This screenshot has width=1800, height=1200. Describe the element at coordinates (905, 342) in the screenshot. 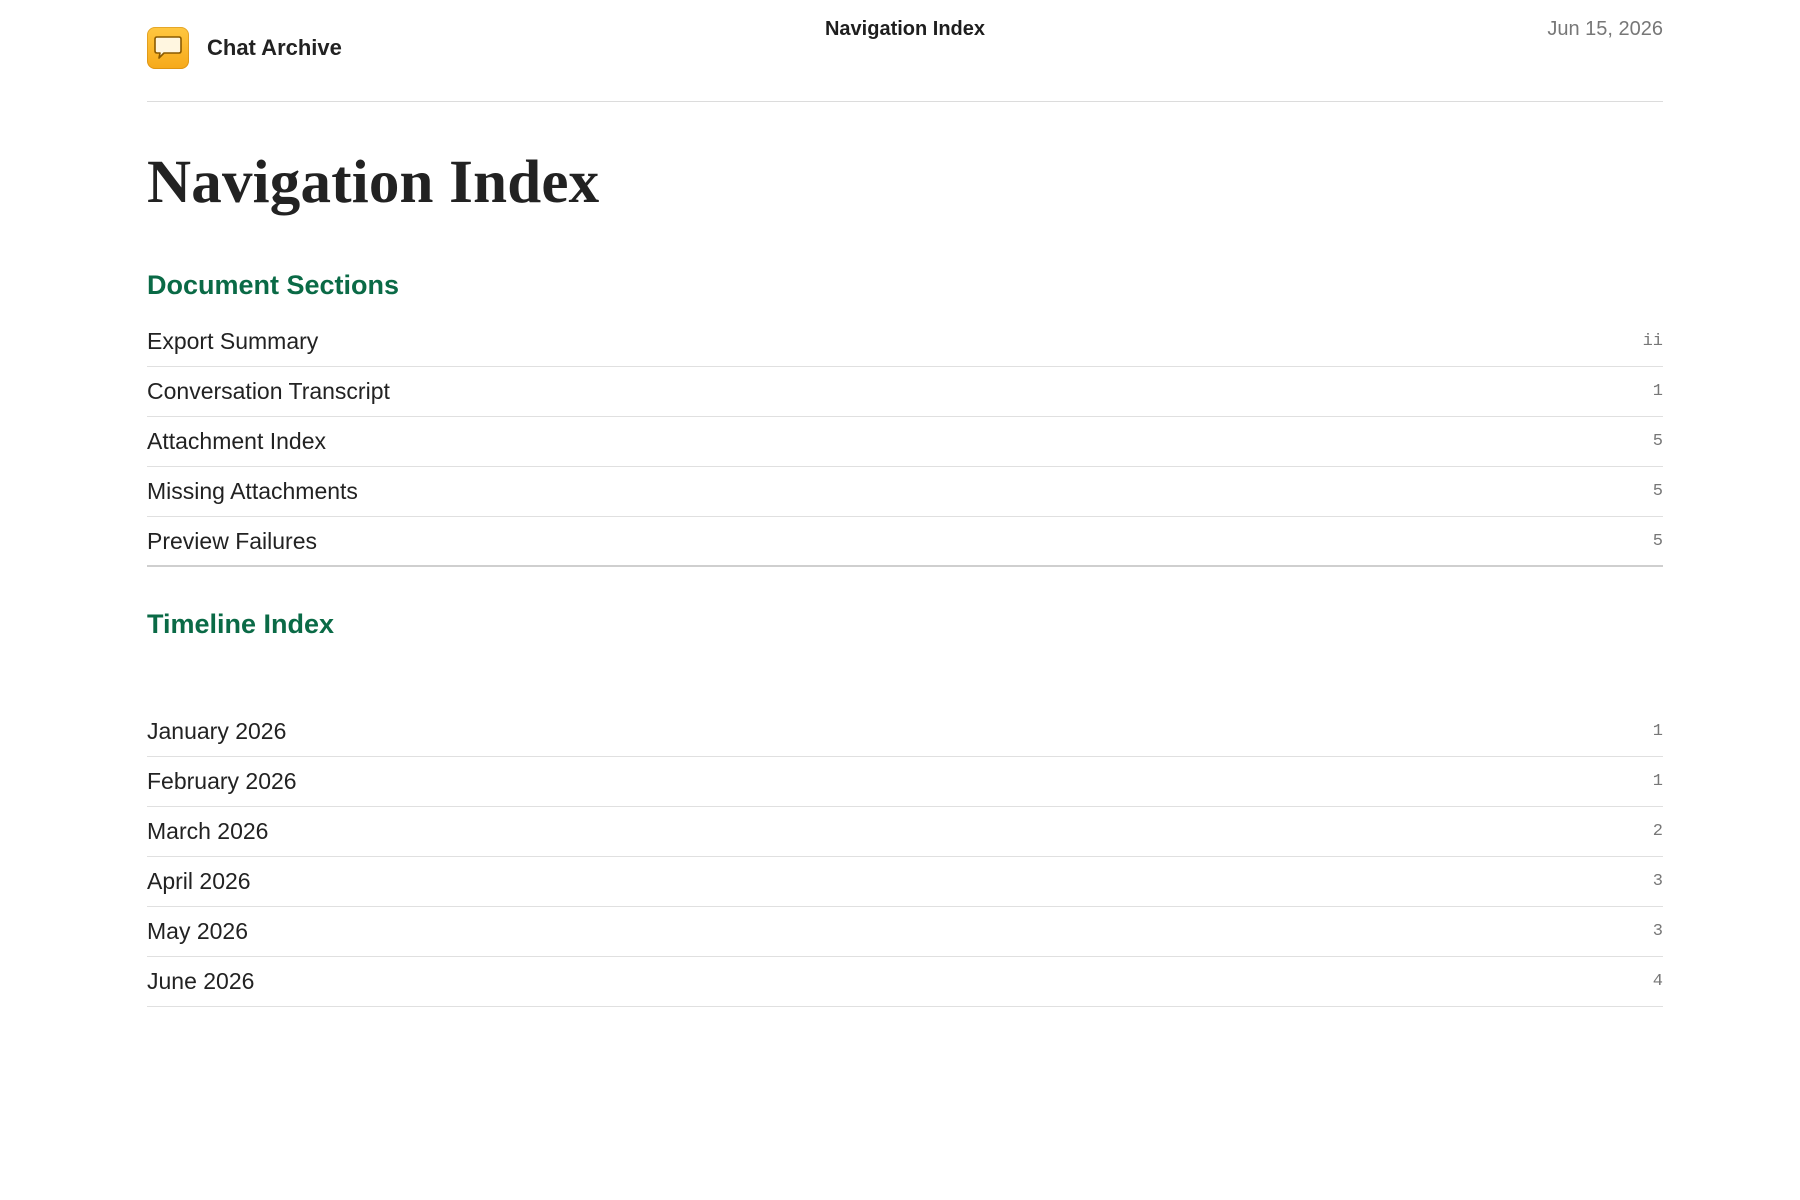

I see `toc-entry-export-summary: Export Summary ii` at that location.